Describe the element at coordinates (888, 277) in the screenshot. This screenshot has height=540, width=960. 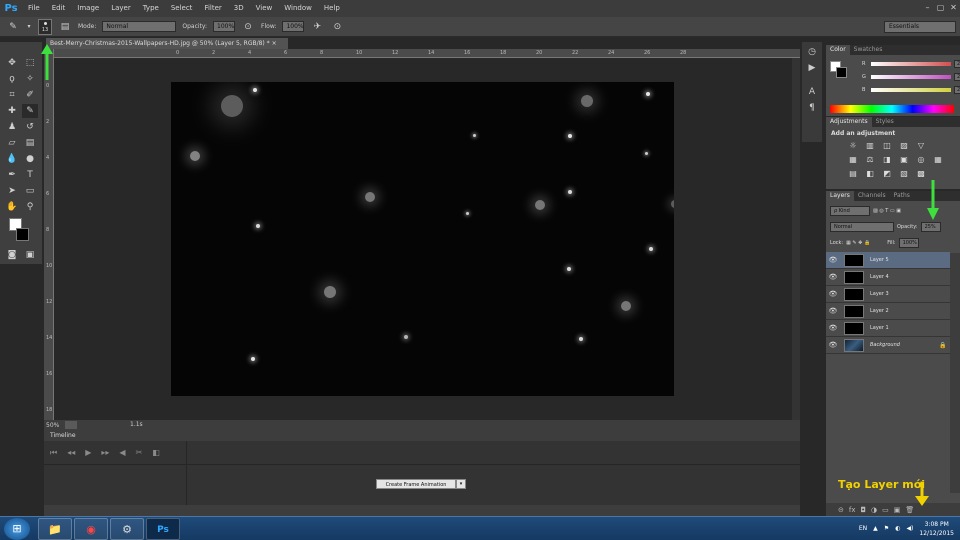
I see `layer-row: 👁 Layer 4` at that location.